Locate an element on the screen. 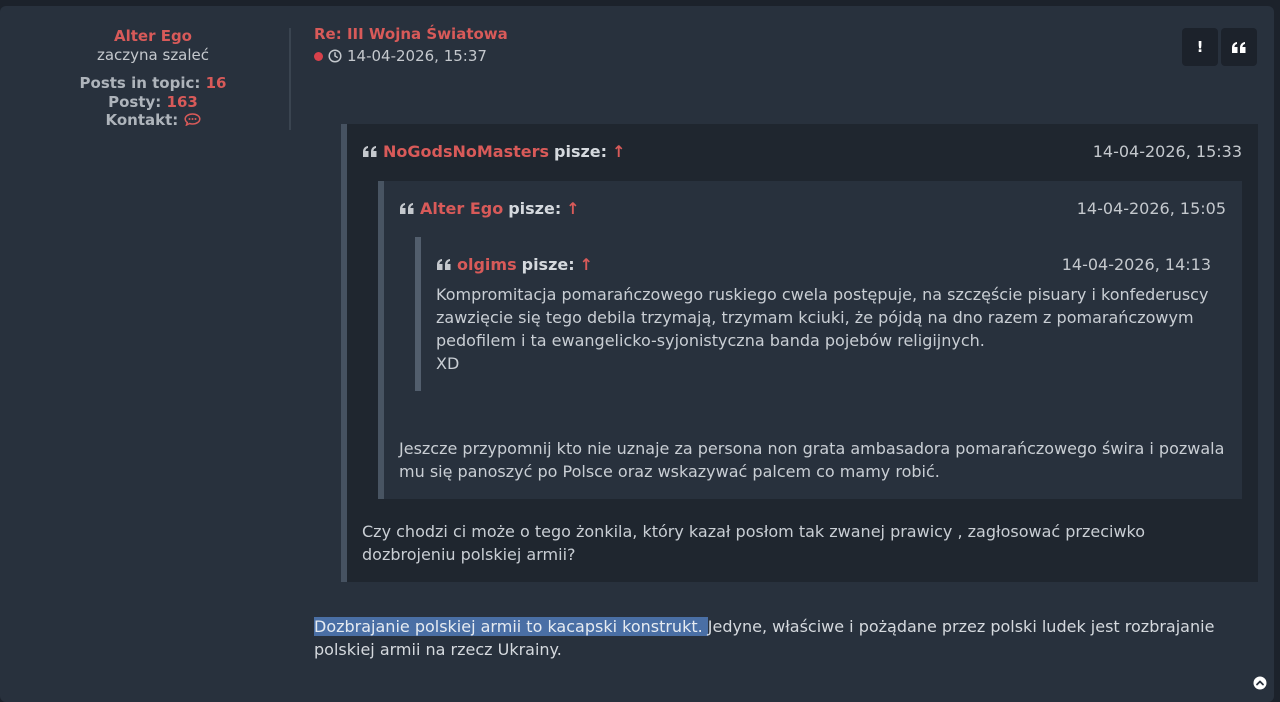 The width and height of the screenshot is (1280, 702). posts-in-topic-label: Posts in topic: is located at coordinates (140, 83).